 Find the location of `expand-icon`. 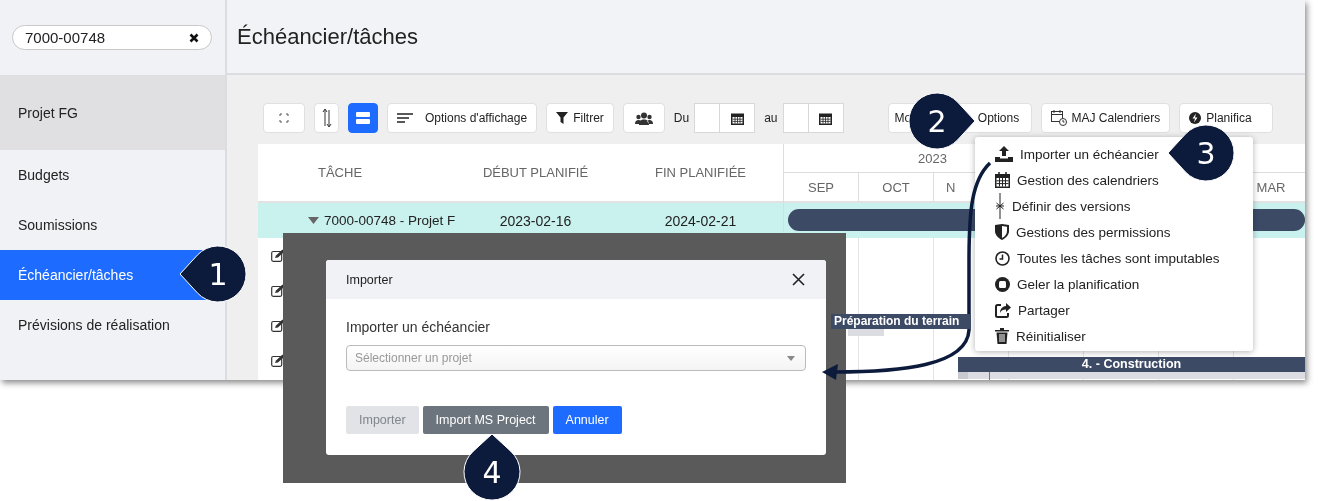

expand-icon is located at coordinates (284, 118).